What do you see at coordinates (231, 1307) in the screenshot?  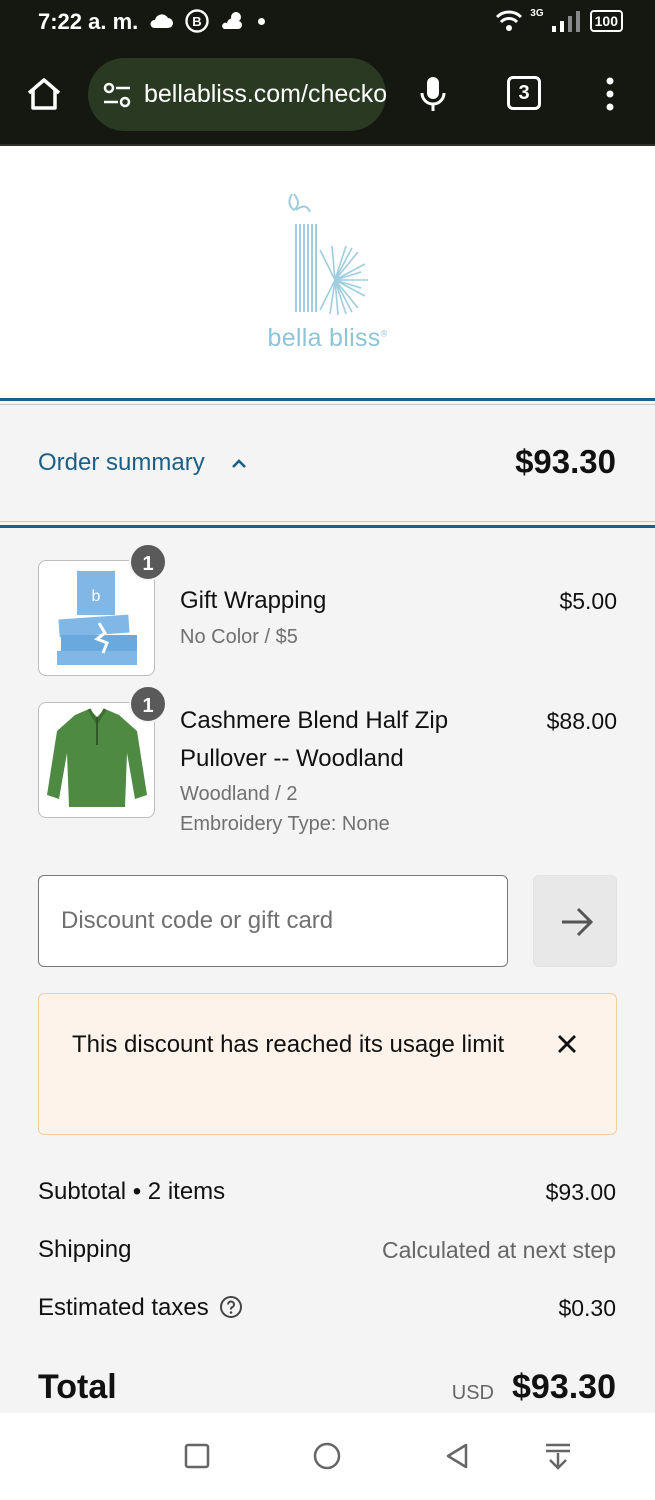 I see `help-icon` at bounding box center [231, 1307].